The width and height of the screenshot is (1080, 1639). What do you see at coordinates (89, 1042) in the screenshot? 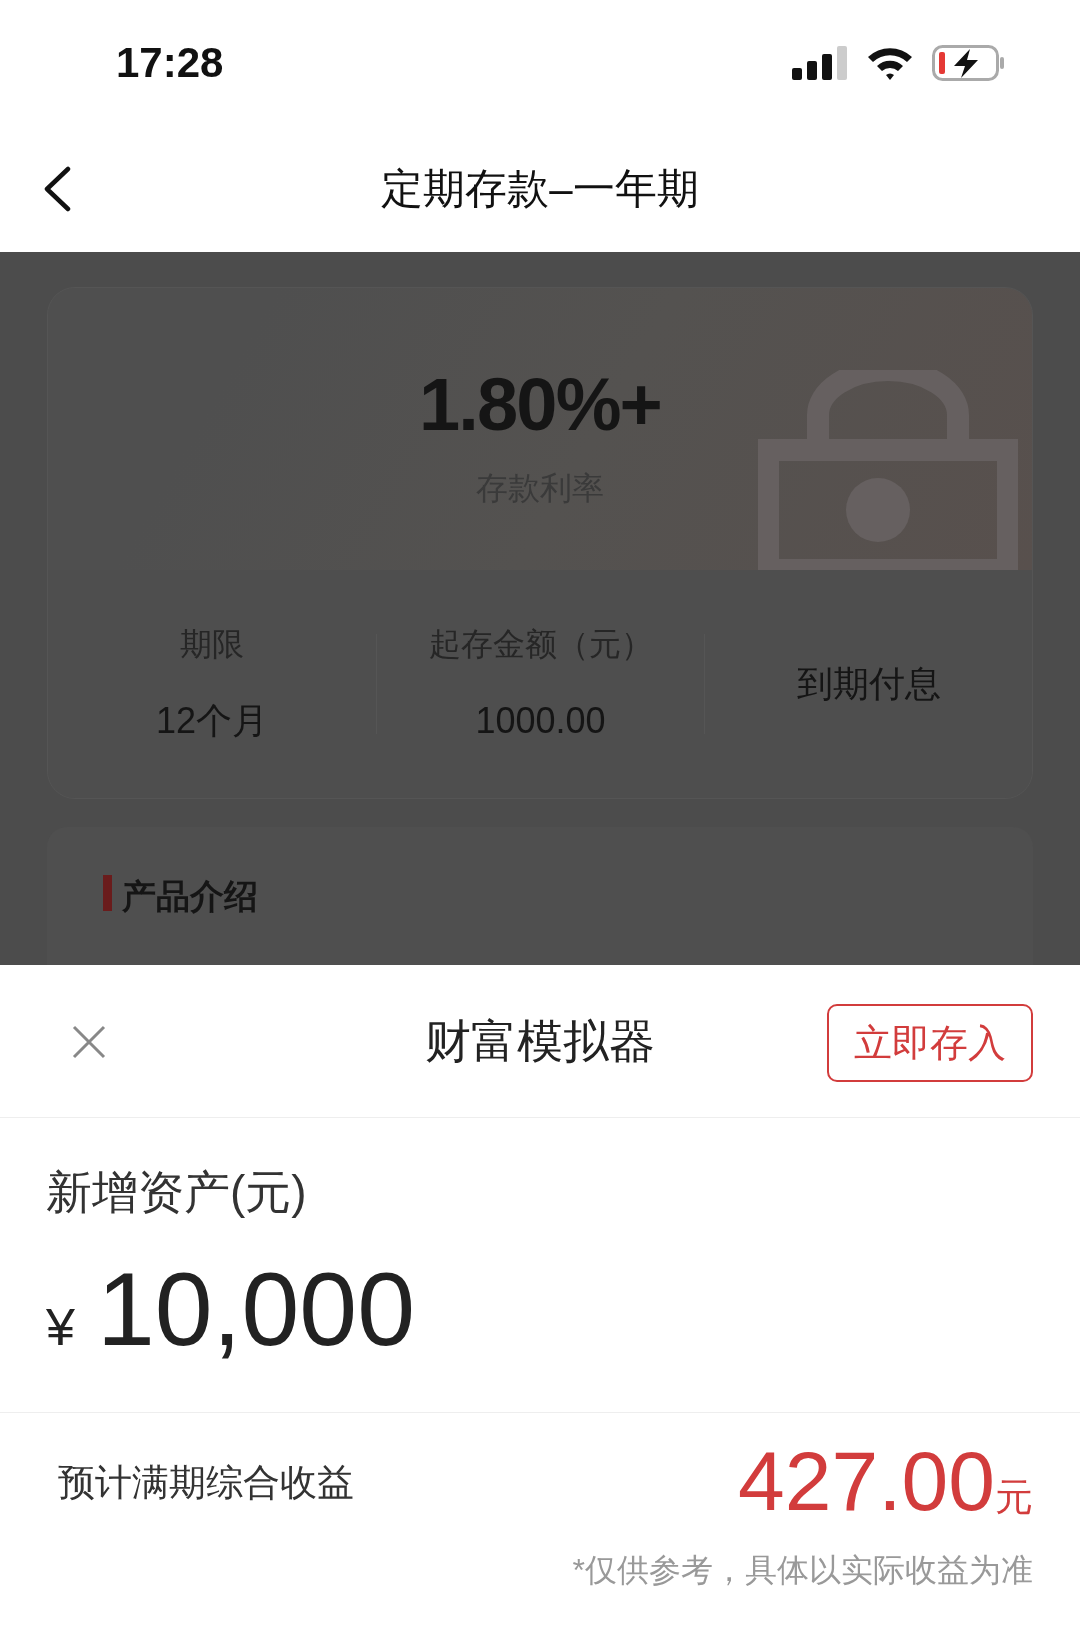
I see `close-icon` at bounding box center [89, 1042].